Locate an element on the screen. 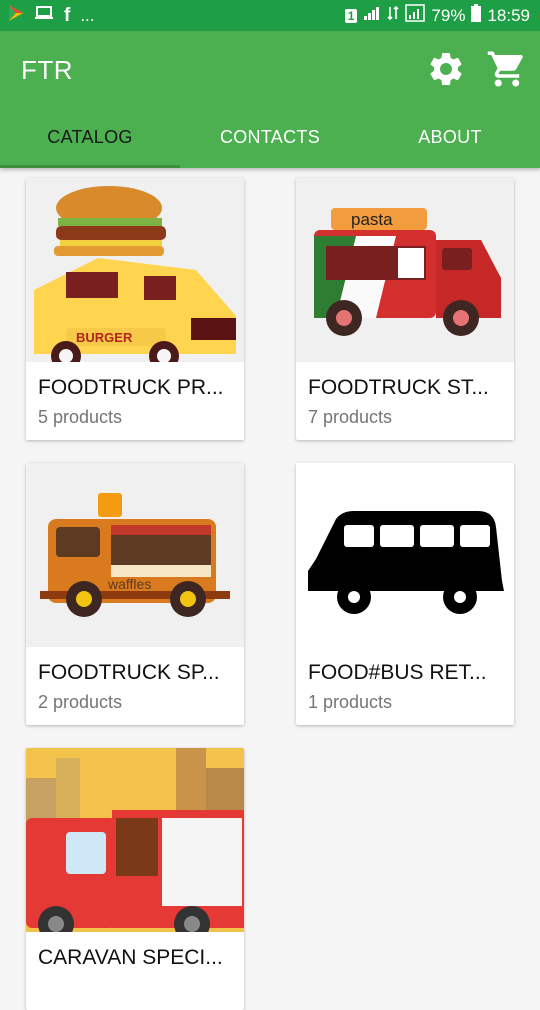 The width and height of the screenshot is (540, 1010). catalog-card: FOOD#BUS RET... 1 products is located at coordinates (405, 594).